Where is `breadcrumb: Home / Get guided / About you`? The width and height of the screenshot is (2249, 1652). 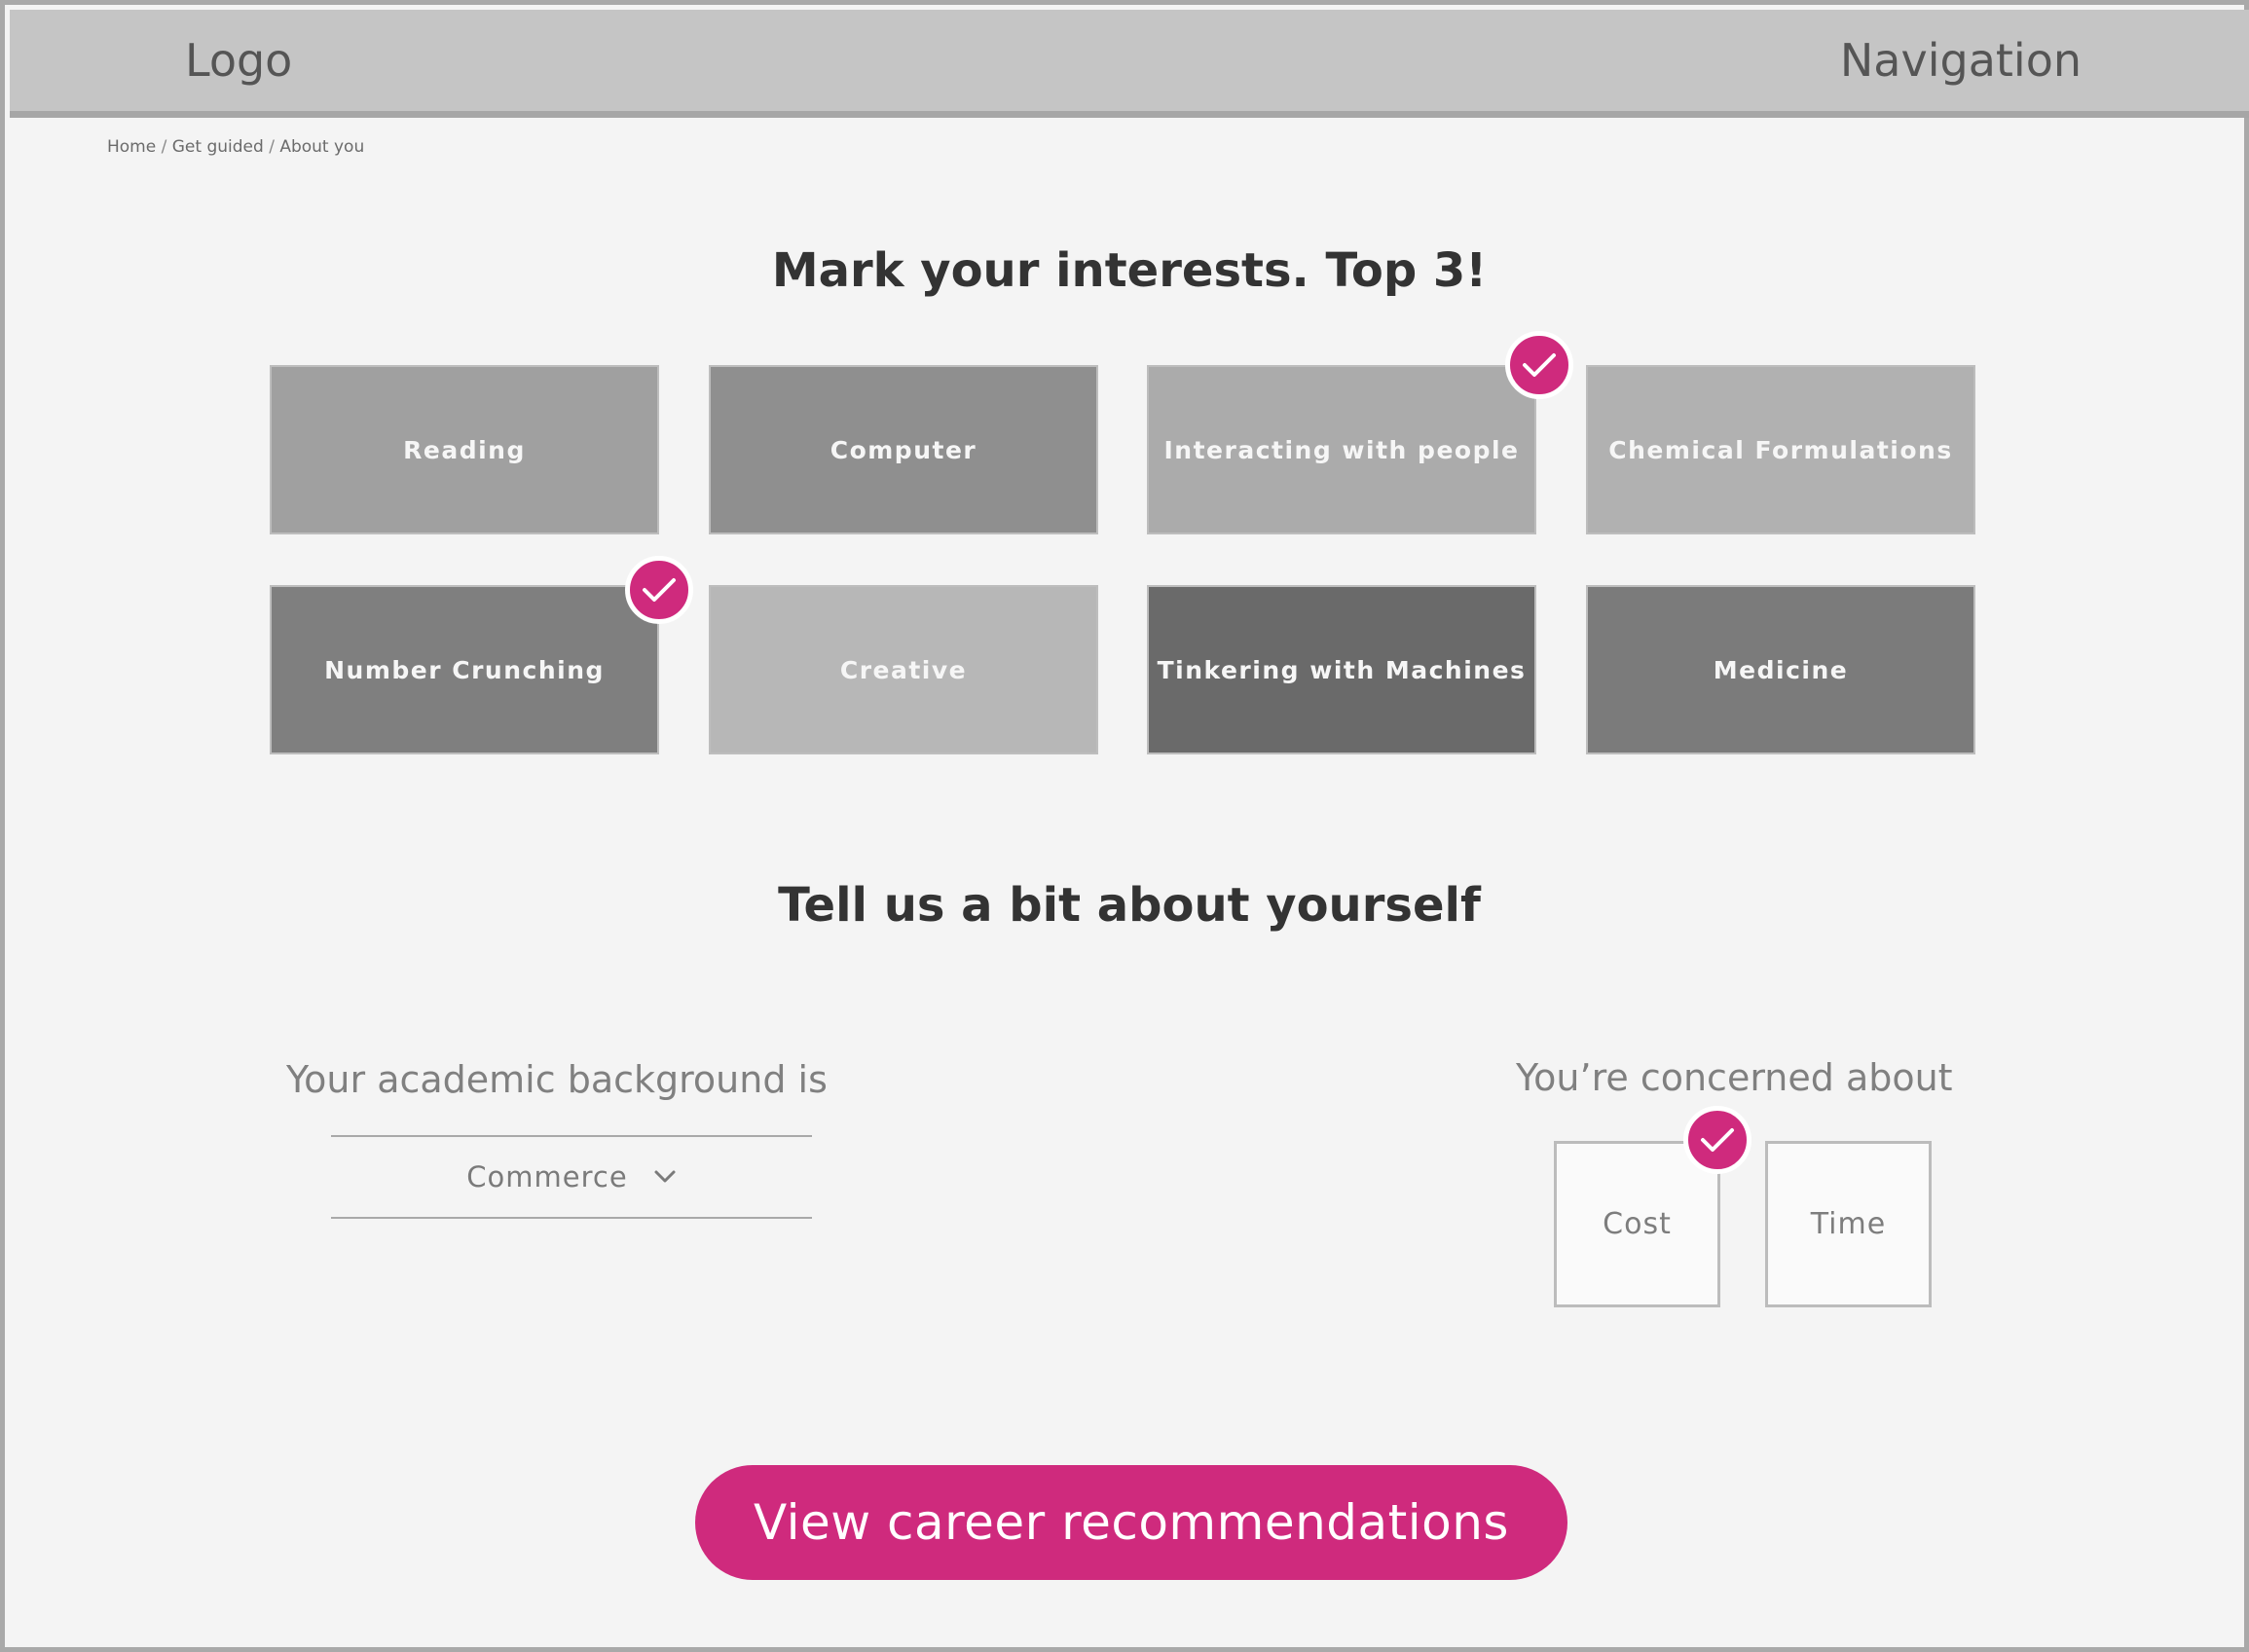
breadcrumb: Home / Get guided / About you is located at coordinates (236, 147).